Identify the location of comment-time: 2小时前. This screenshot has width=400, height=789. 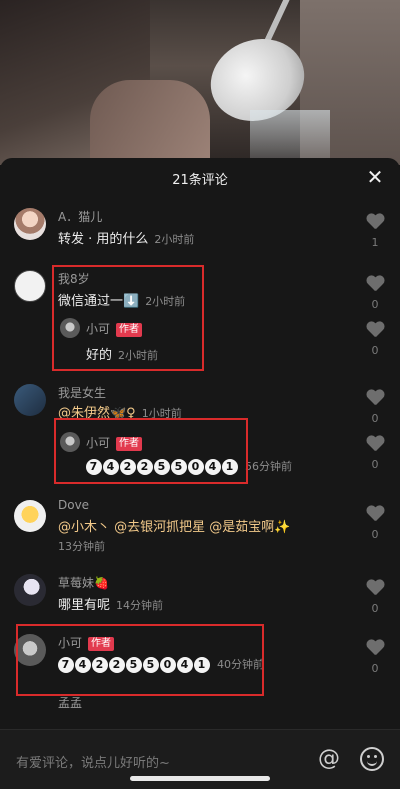
(174, 239).